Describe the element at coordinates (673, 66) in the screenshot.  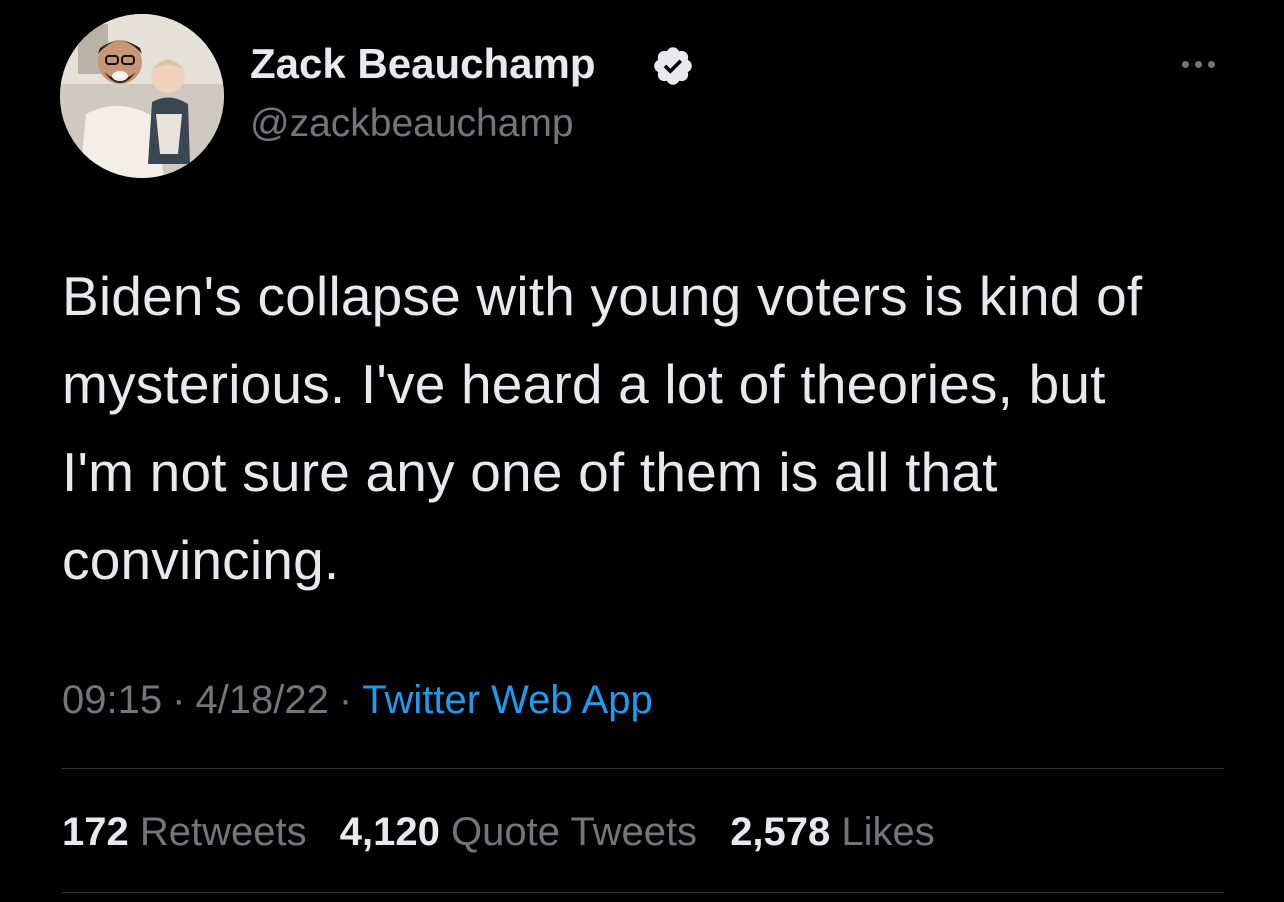
I see `verified-badge-icon` at that location.